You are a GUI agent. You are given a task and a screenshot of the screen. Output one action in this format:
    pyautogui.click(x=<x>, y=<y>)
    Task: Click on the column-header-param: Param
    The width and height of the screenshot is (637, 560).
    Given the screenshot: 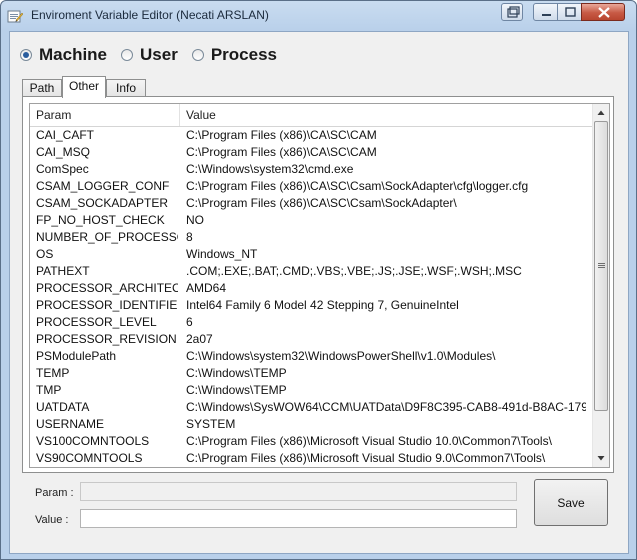 What is the action you would take?
    pyautogui.click(x=105, y=115)
    